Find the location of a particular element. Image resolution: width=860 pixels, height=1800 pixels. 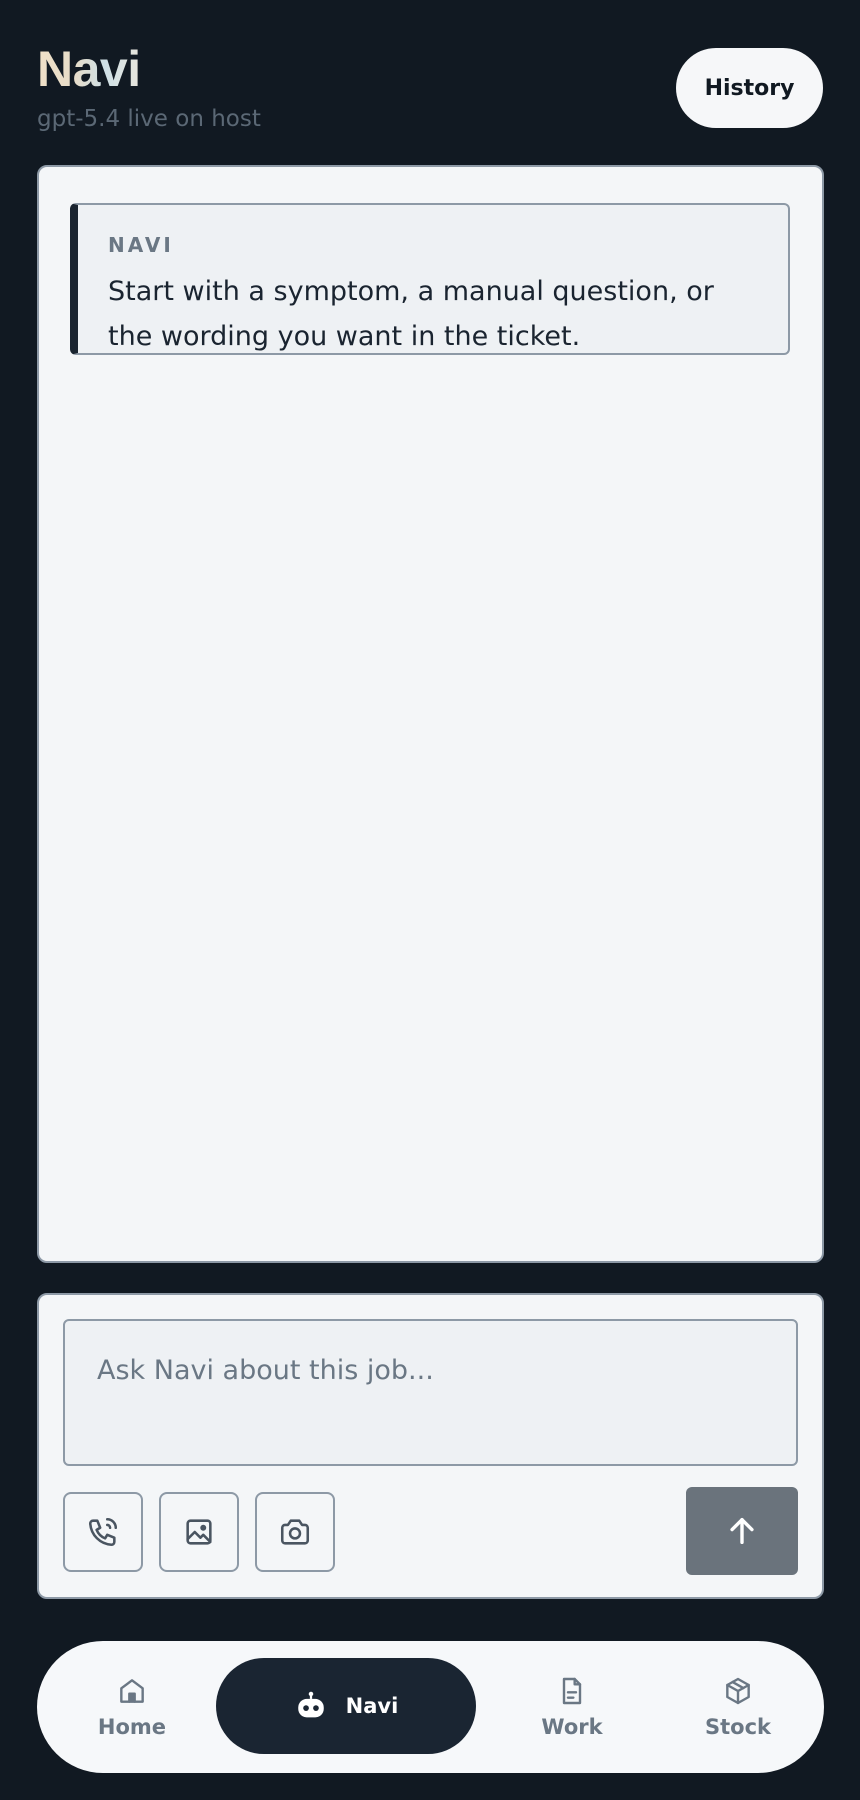

nav-item-label: Work is located at coordinates (572, 1727).